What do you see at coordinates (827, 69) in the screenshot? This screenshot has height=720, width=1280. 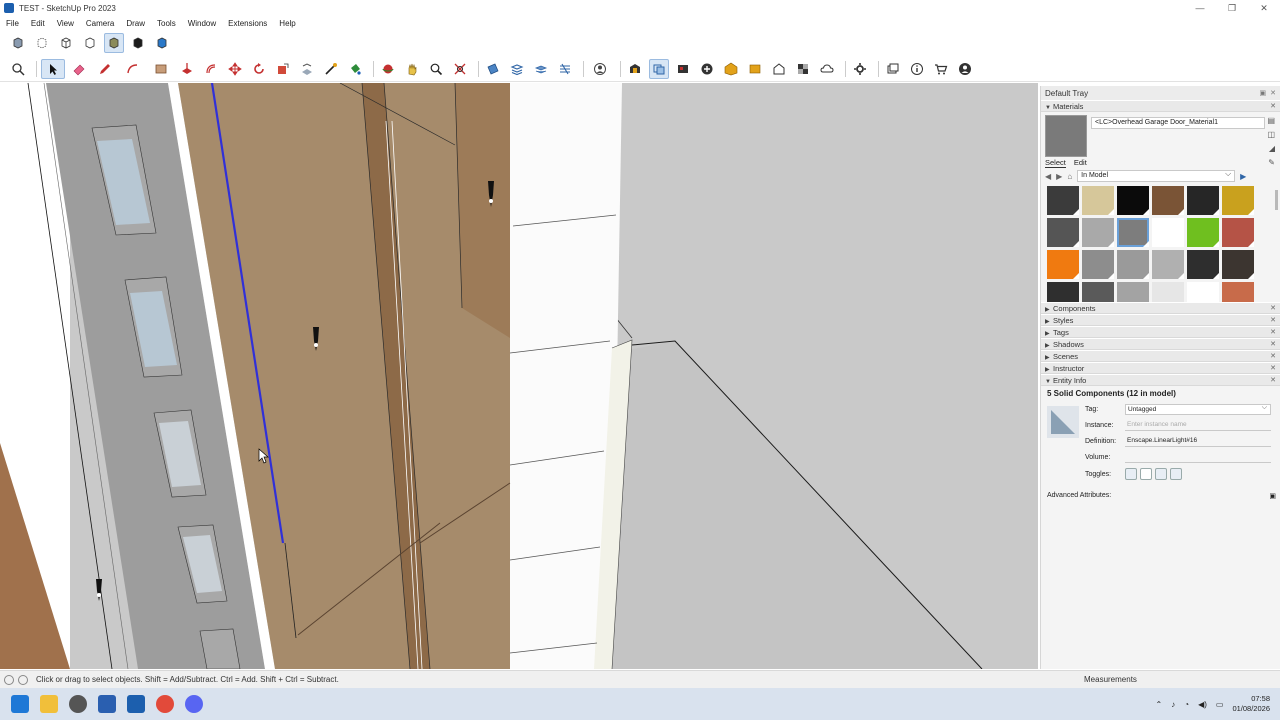 I see `enscape-upload-button` at bounding box center [827, 69].